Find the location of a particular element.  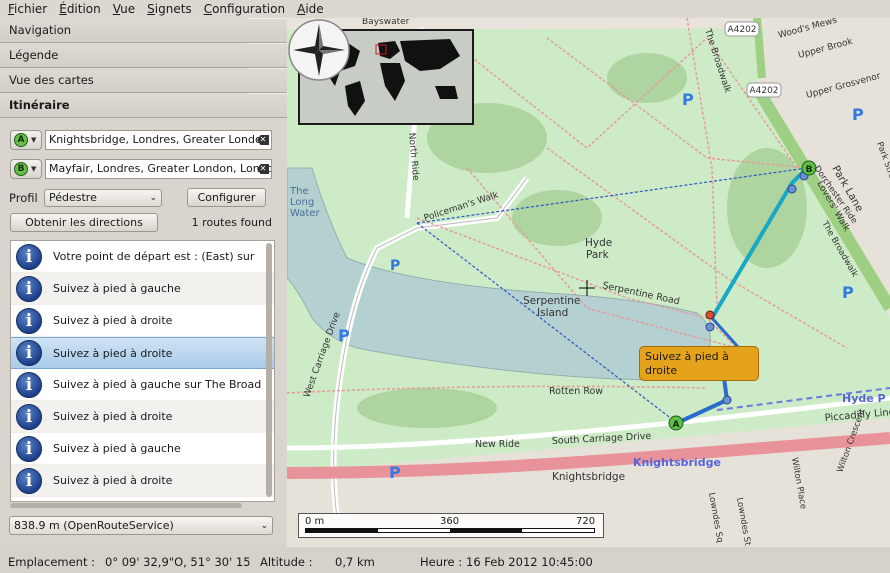

long-water-label-3: Water is located at coordinates (305, 213).